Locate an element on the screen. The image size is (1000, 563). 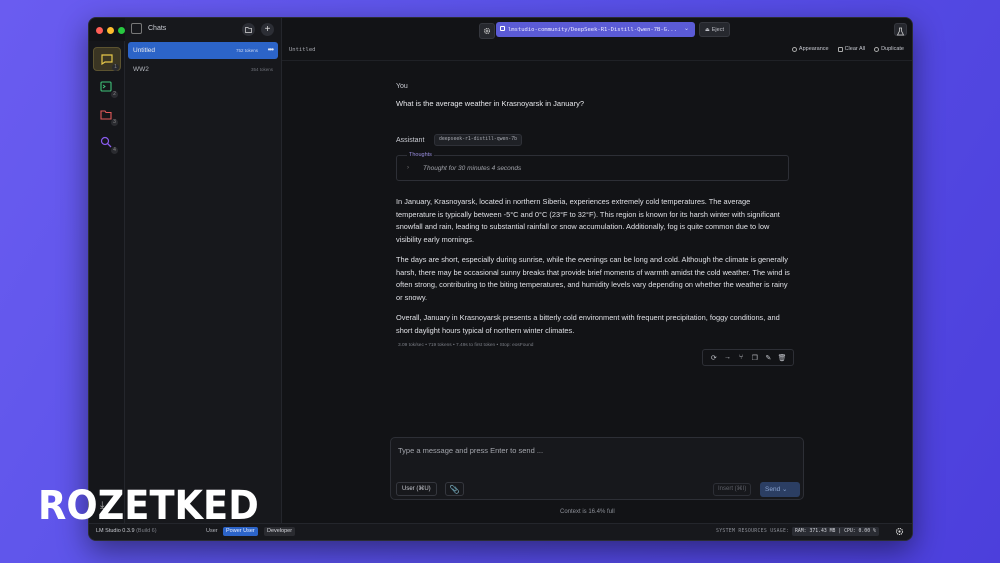
plus-icon: + is located at coordinates (267, 29).